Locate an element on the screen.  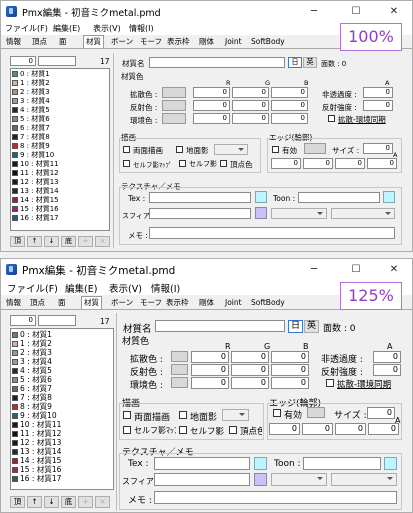
list-item: 6 : 材質7 is located at coordinates (31, 128).